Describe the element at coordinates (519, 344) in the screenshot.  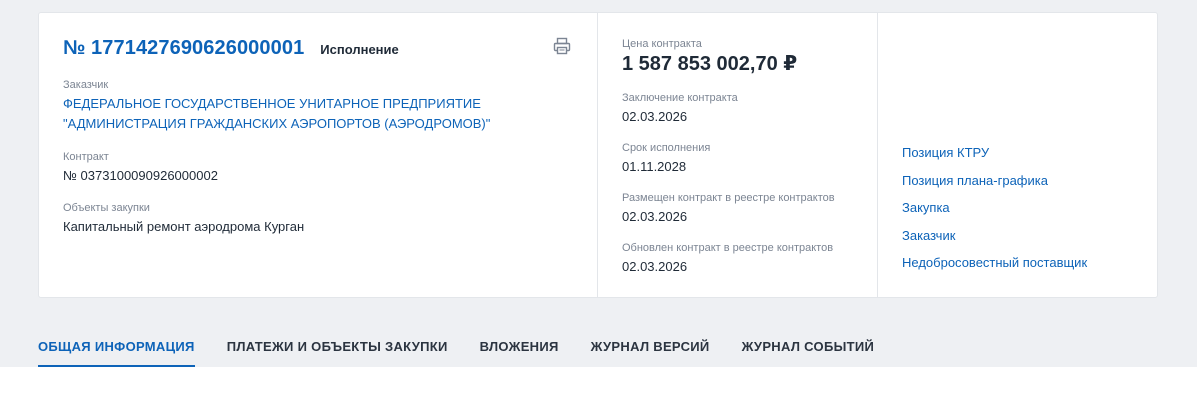
I see `tab-attachments: ВЛОЖЕНИЯ` at that location.